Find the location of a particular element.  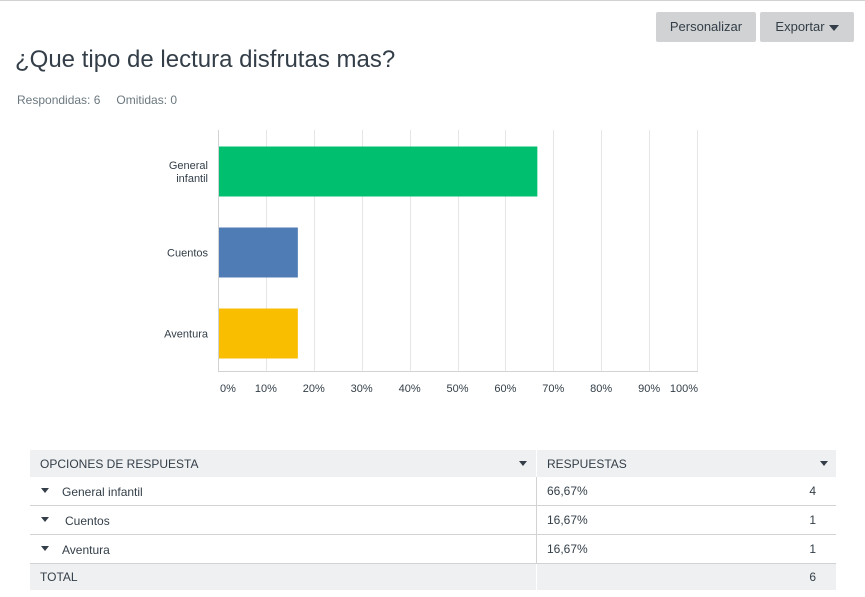

table-row: Aventura 16,67% 1 is located at coordinates (433, 549).